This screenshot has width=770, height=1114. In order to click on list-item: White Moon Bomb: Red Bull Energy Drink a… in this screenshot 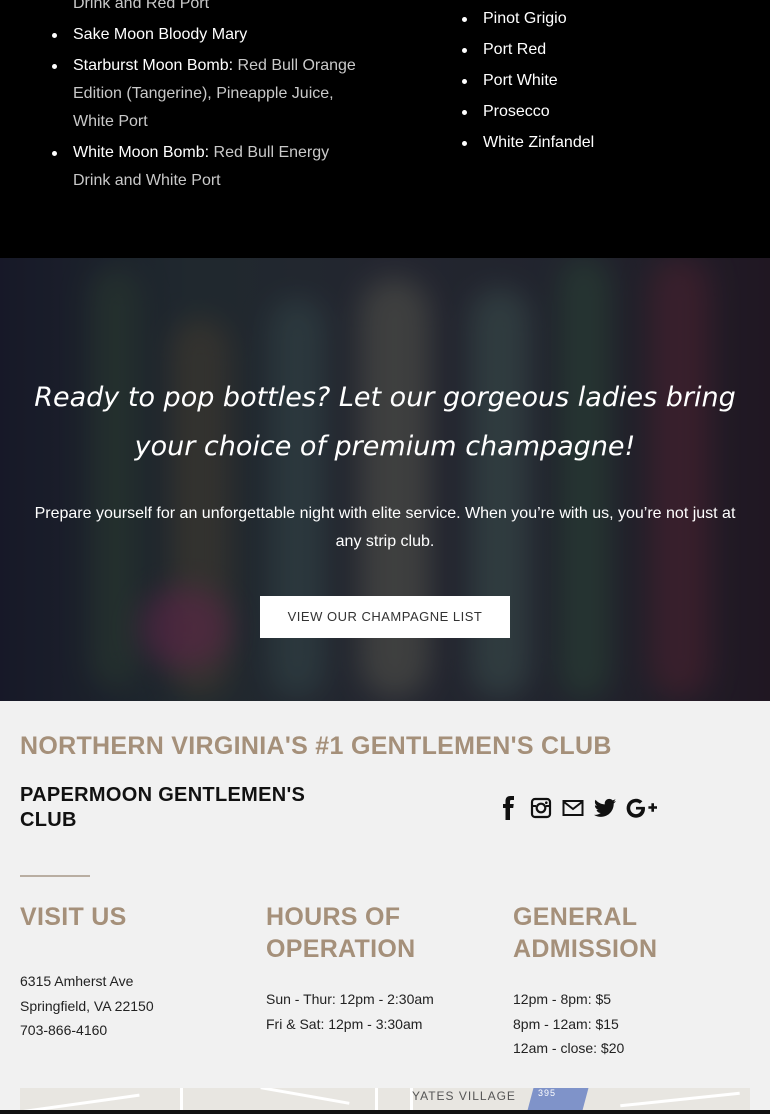, I will do `click(205, 167)`.